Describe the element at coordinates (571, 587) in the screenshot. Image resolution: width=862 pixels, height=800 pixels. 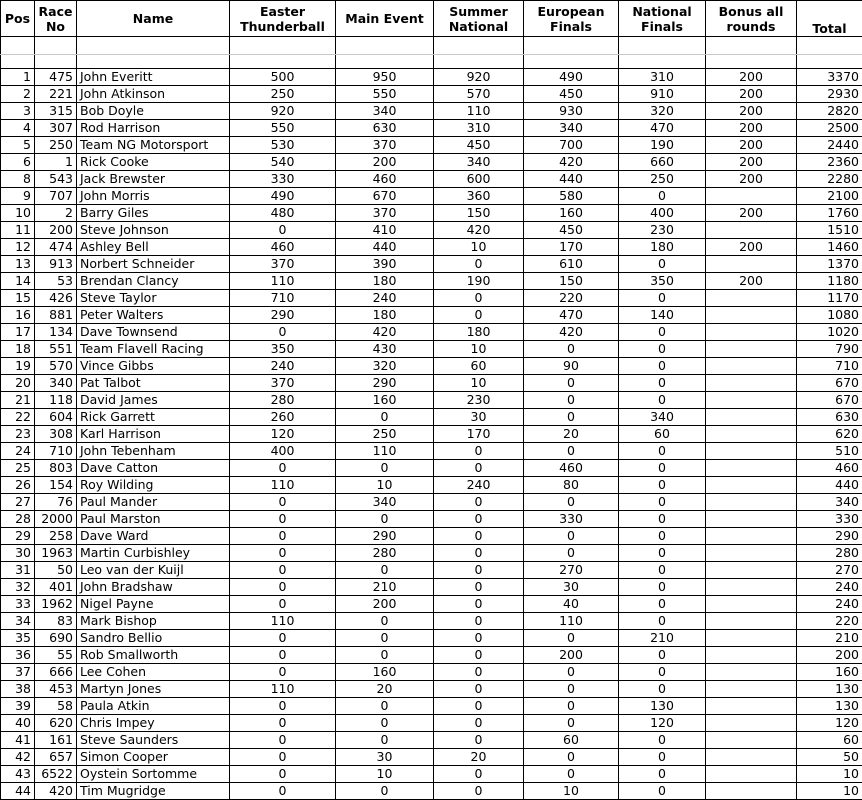
I see `european-finals-cell: 30` at that location.